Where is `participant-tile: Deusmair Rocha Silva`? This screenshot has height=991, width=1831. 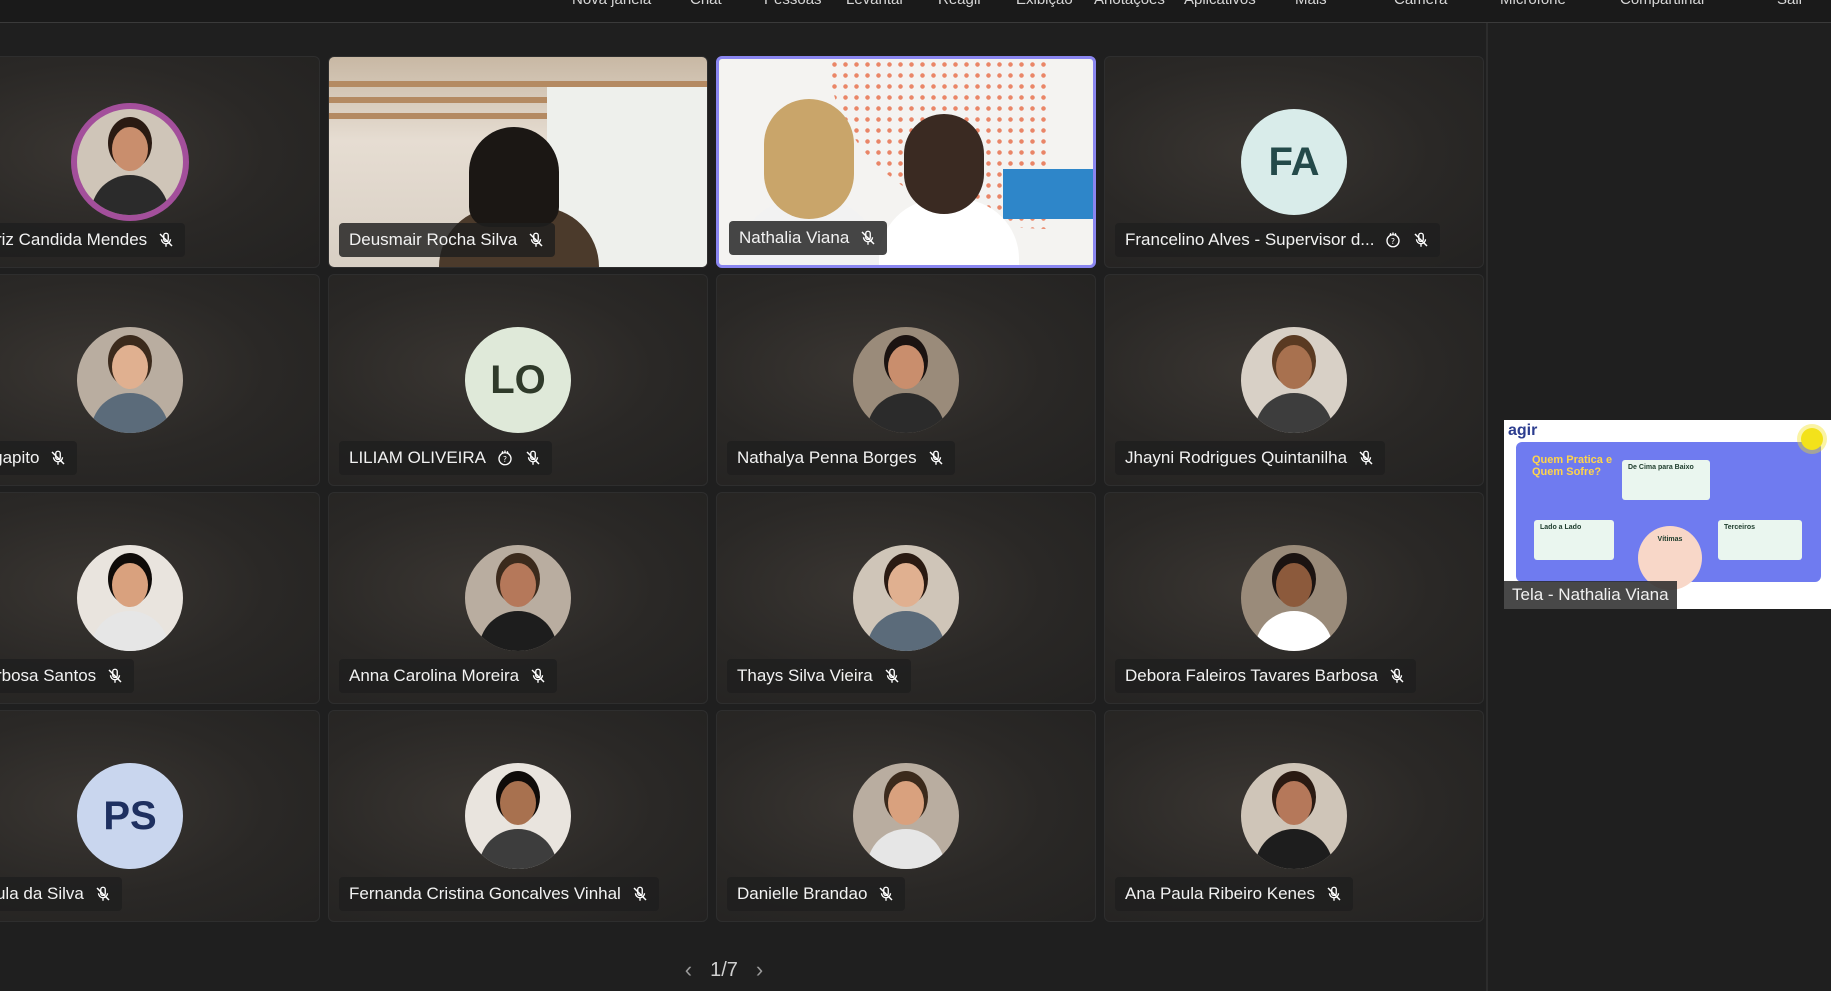 participant-tile: Deusmair Rocha Silva is located at coordinates (518, 162).